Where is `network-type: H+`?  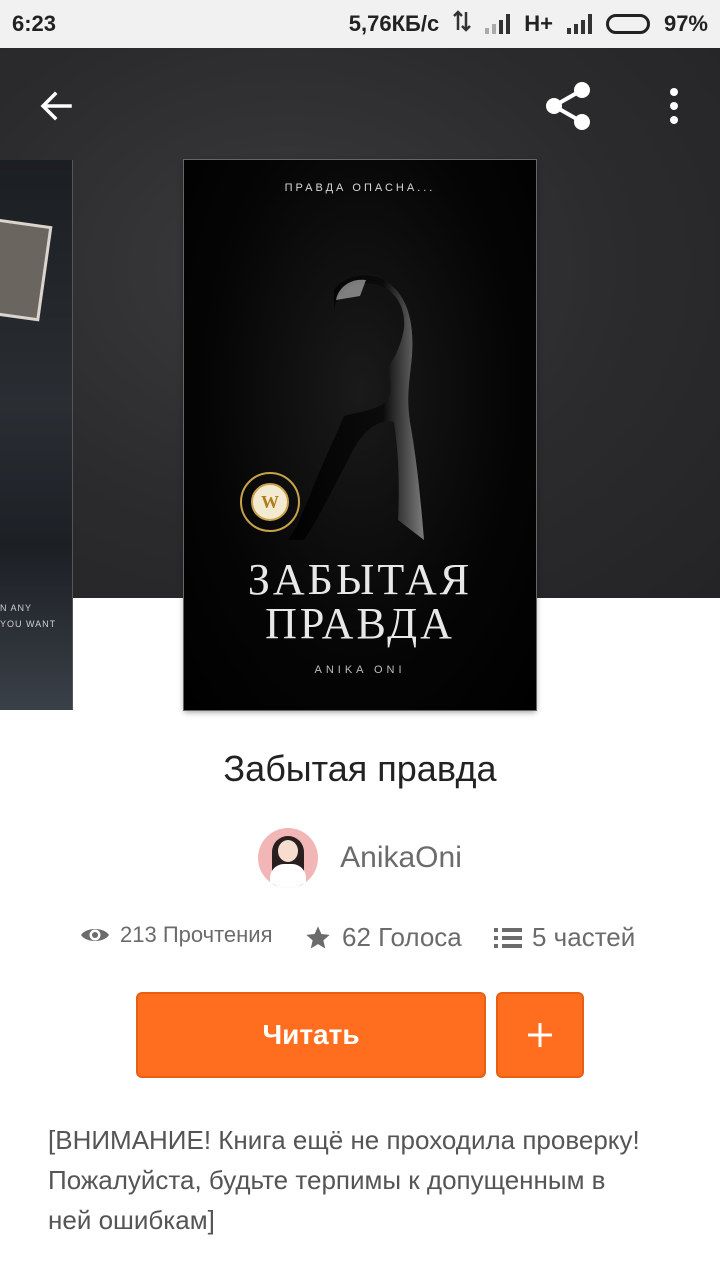
network-type: H+ is located at coordinates (538, 23).